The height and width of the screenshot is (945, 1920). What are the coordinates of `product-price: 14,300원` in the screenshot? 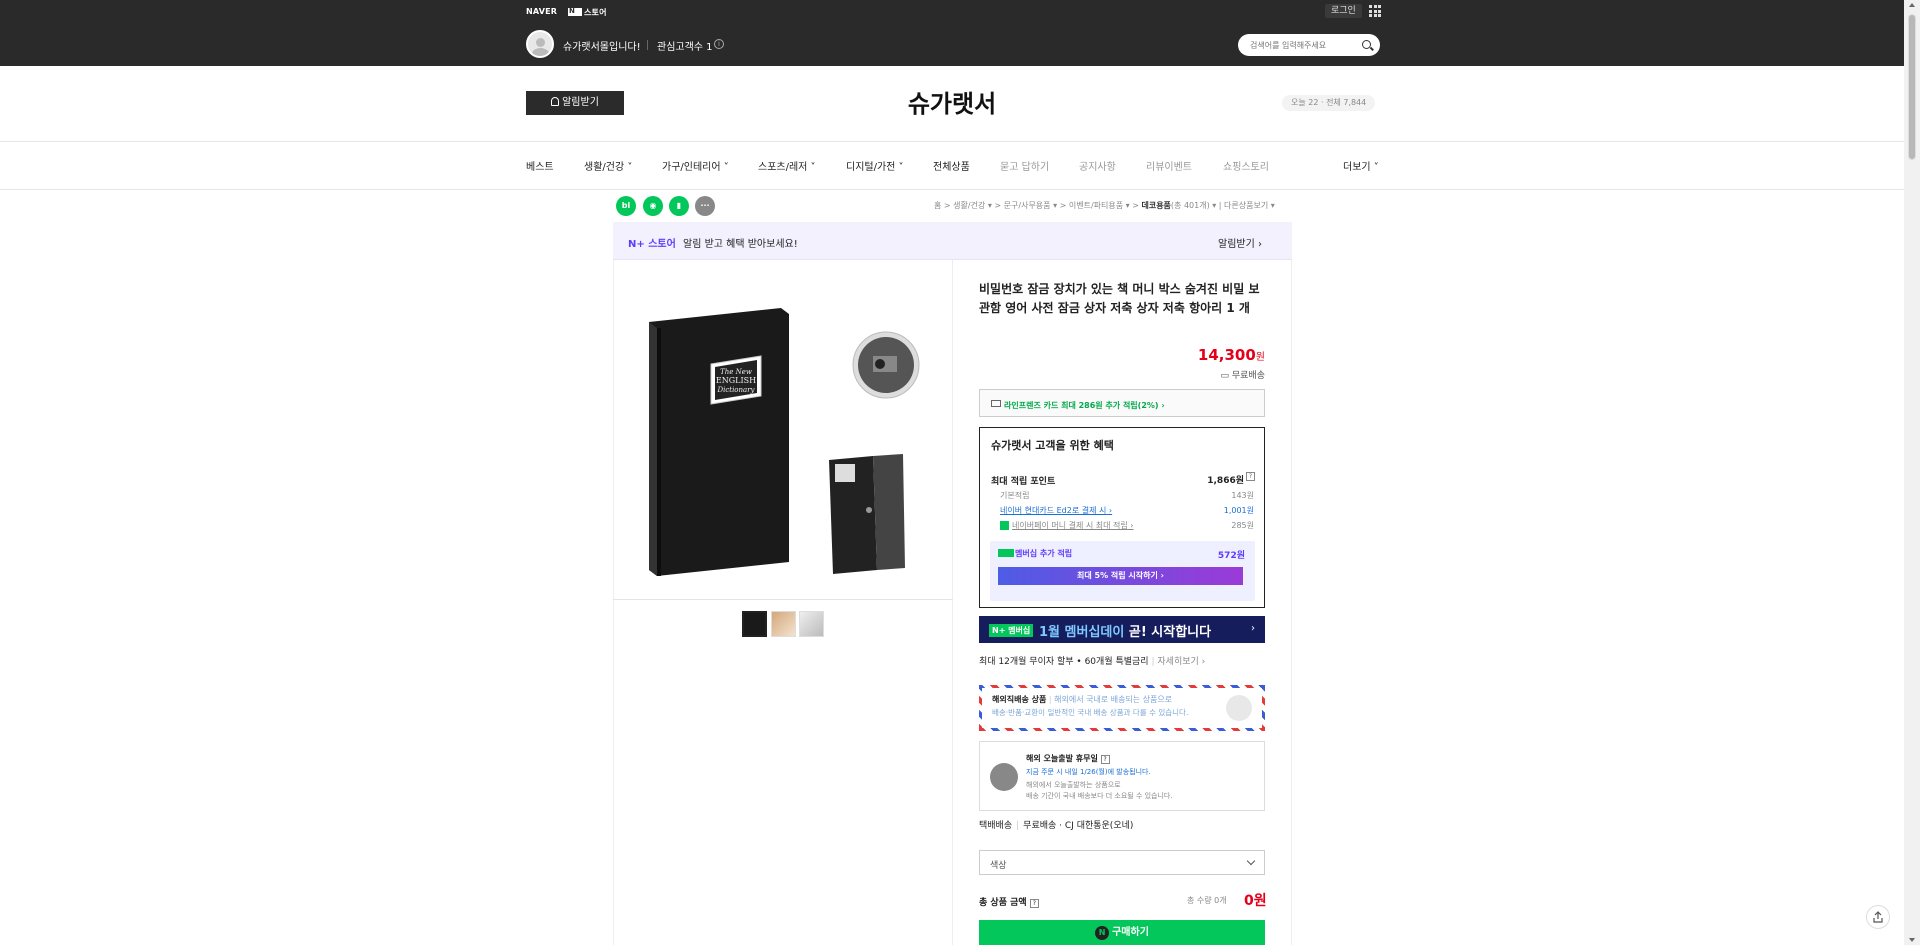 It's located at (1231, 355).